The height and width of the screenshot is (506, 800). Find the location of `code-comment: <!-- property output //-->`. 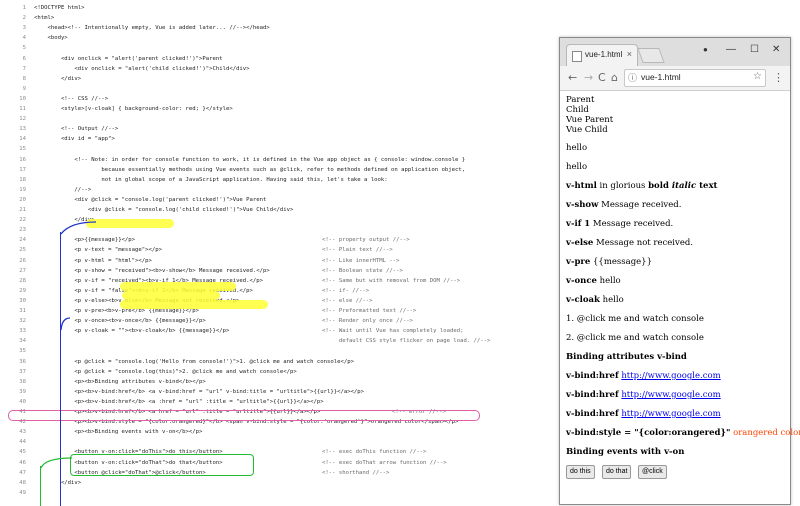

code-comment: <!-- property output //--> is located at coordinates (366, 240).